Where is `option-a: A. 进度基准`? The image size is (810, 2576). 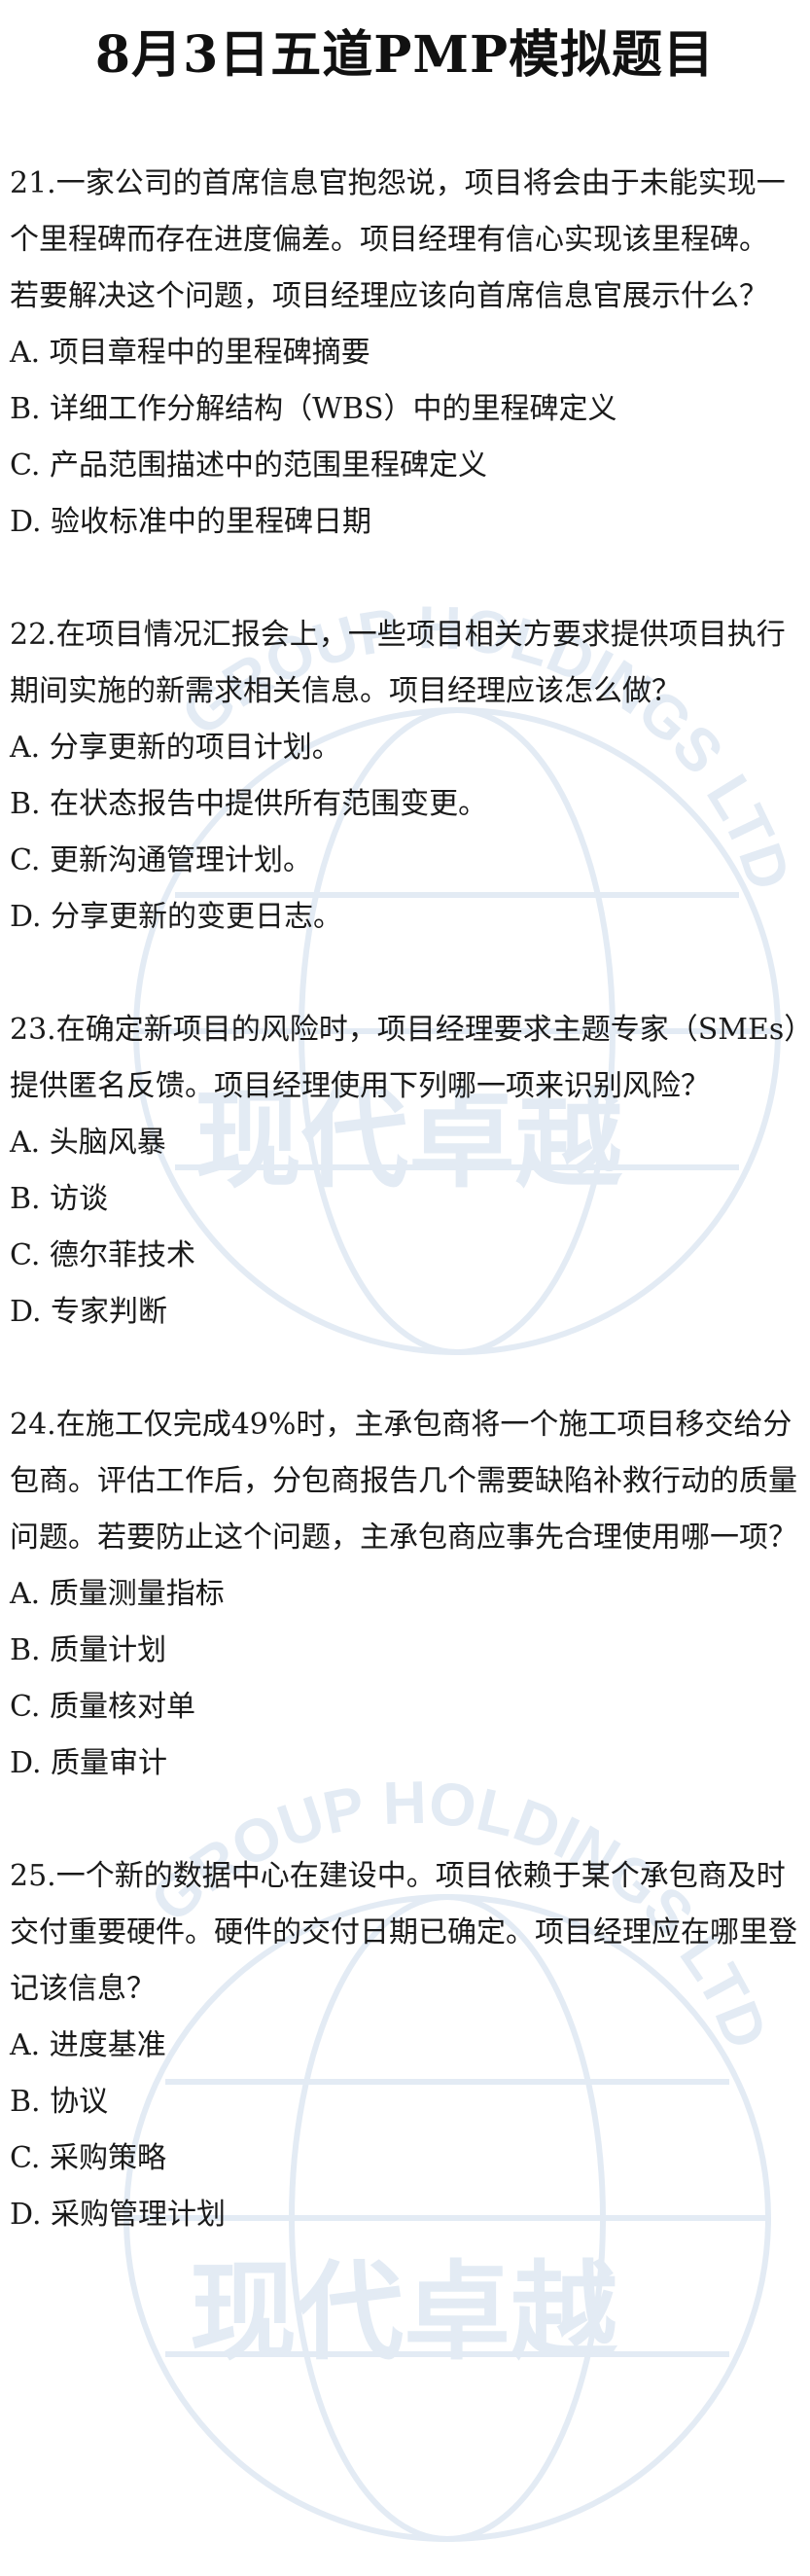 option-a: A. 进度基准 is located at coordinates (88, 2045).